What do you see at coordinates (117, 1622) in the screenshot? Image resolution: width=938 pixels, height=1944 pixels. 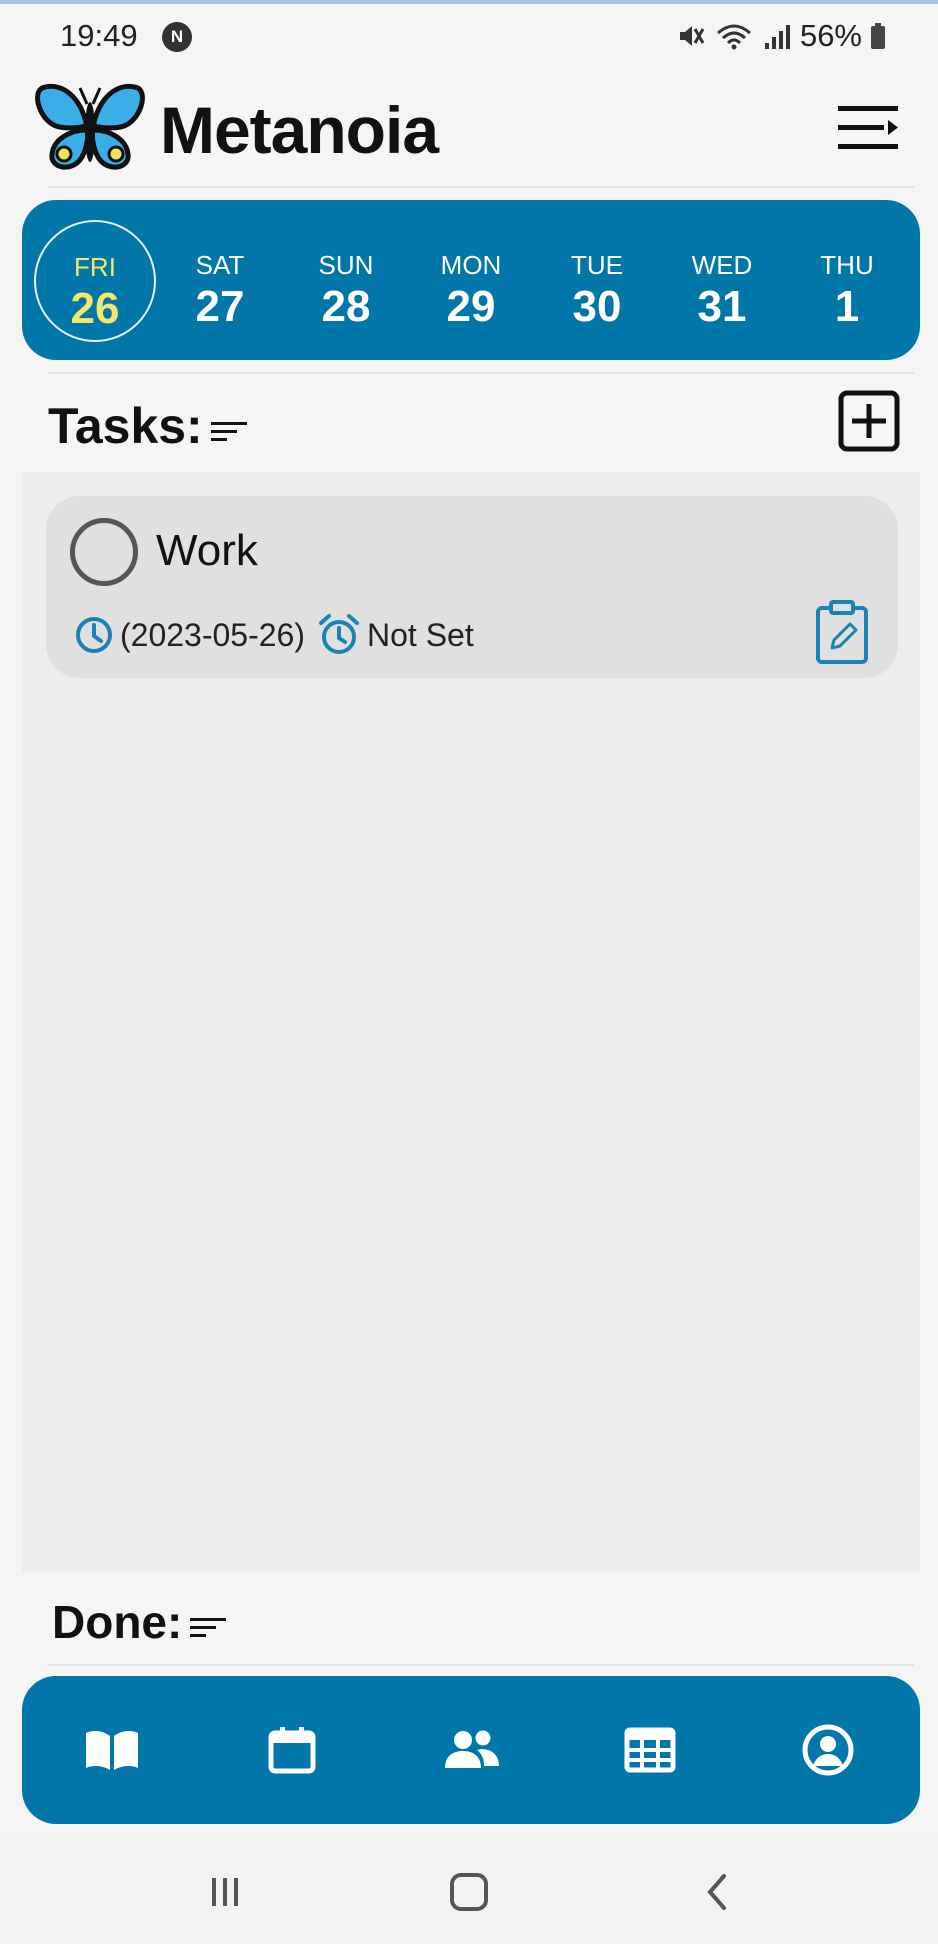 I see `done-label: Done:` at bounding box center [117, 1622].